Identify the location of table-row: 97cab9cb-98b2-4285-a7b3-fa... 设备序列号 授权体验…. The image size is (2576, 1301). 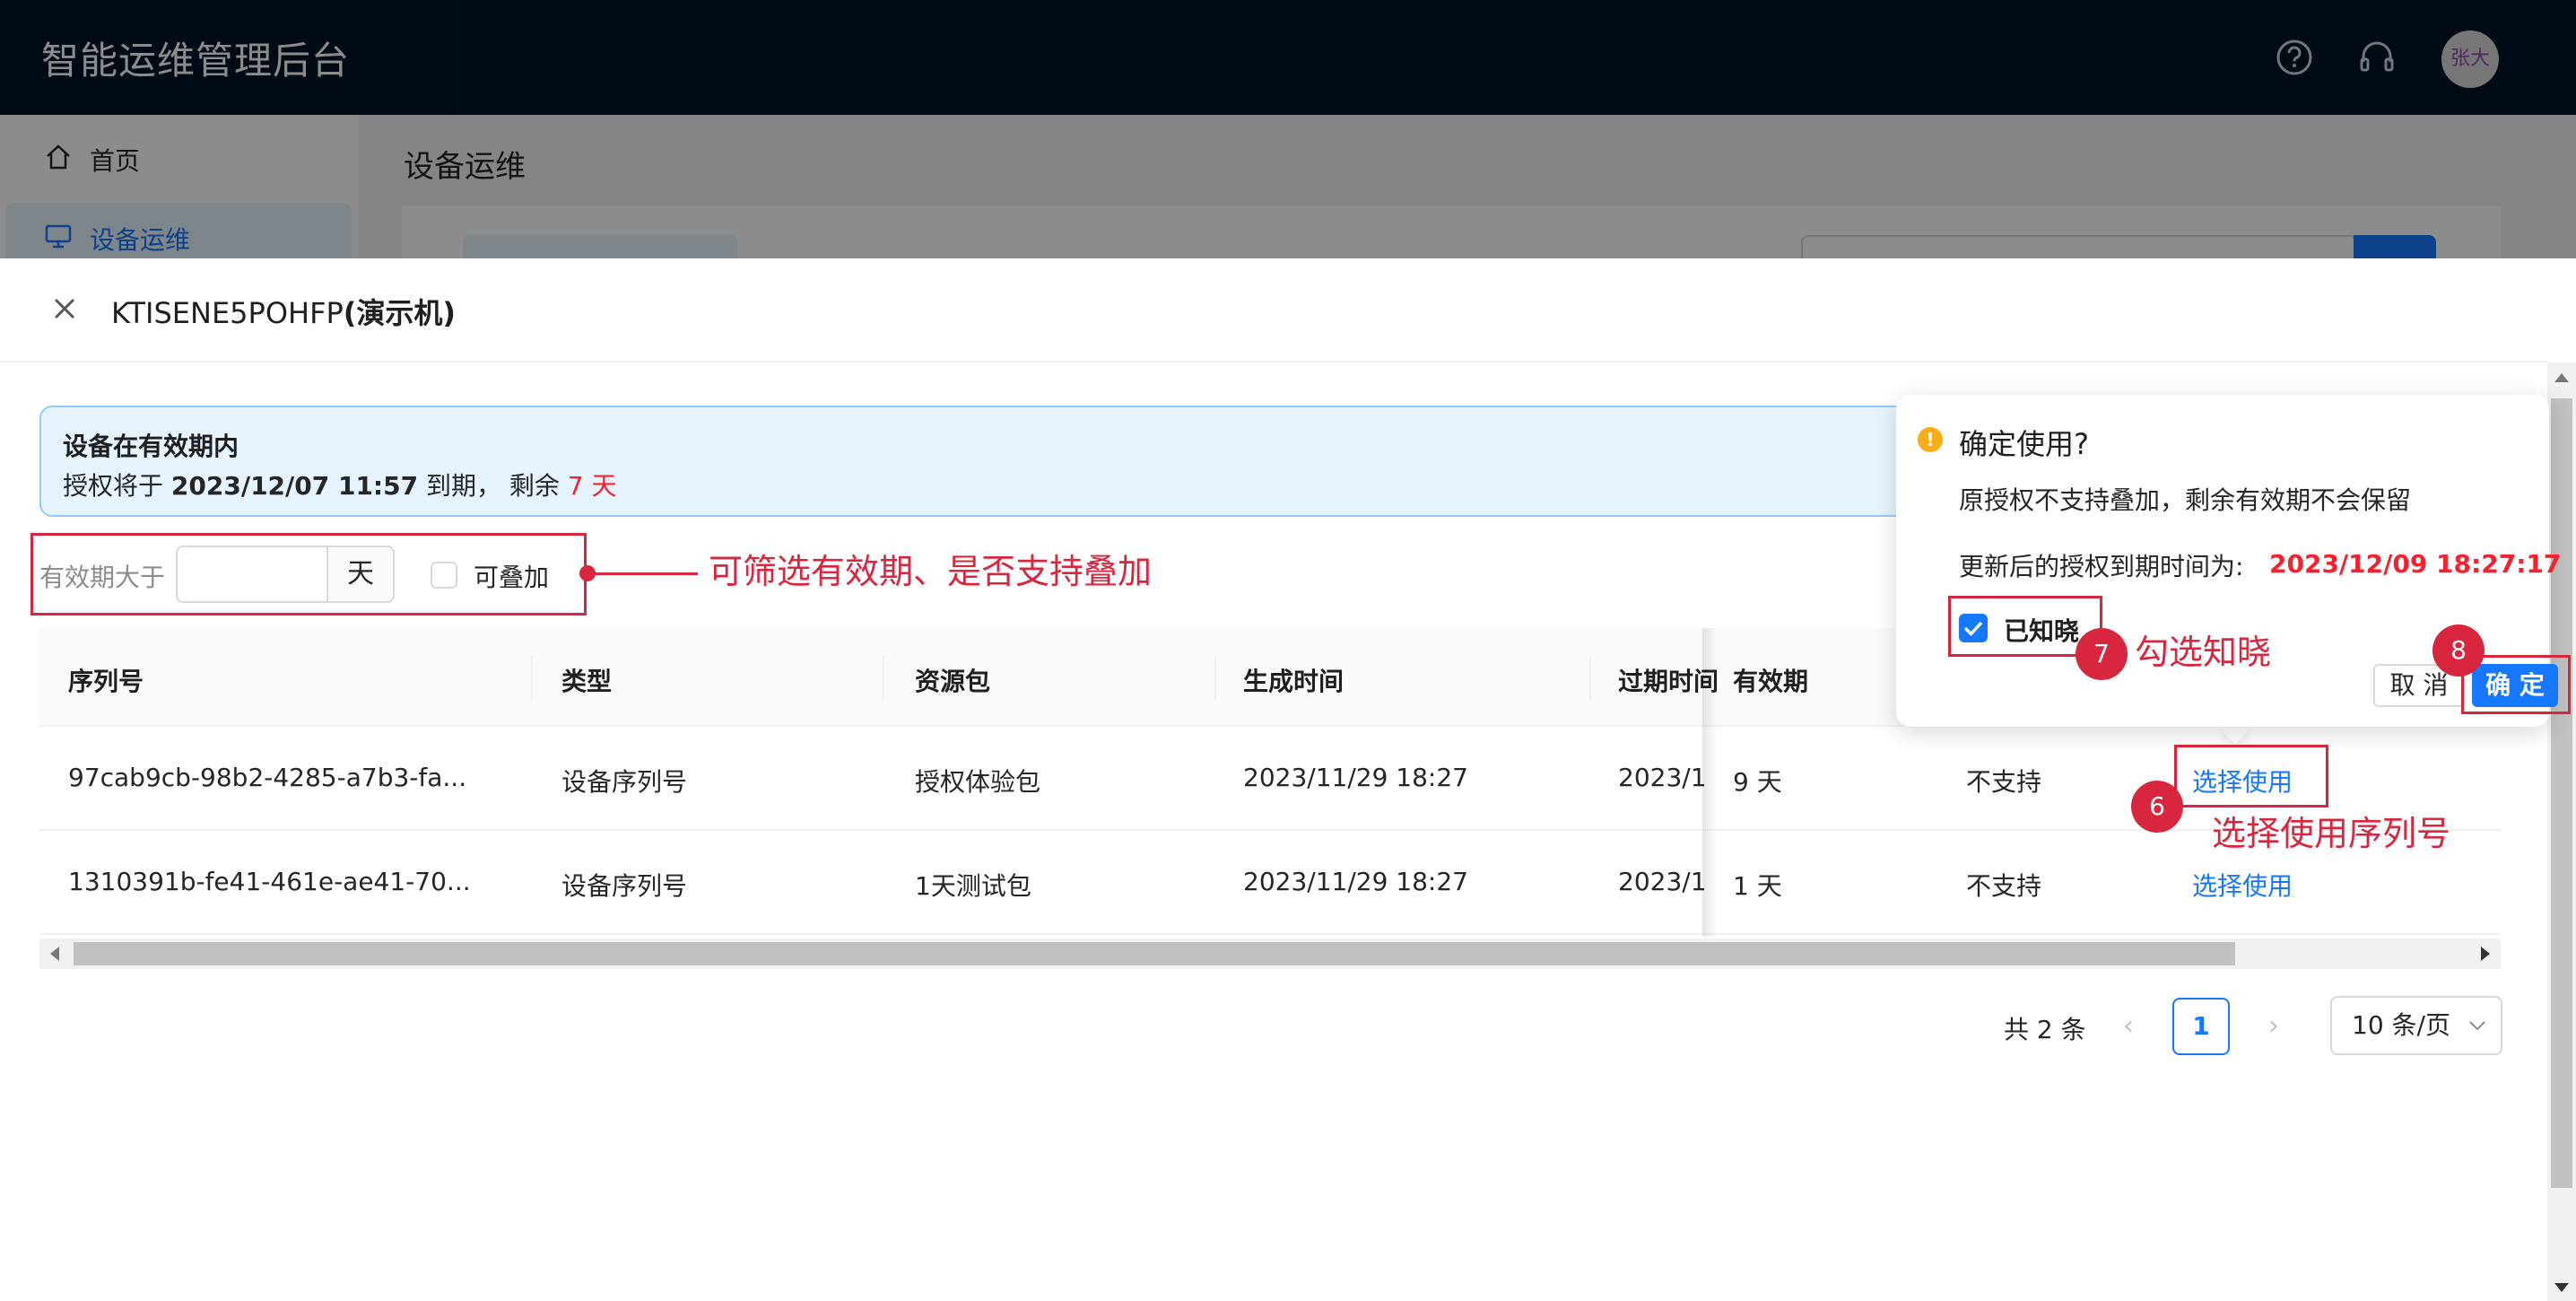
(1270, 779).